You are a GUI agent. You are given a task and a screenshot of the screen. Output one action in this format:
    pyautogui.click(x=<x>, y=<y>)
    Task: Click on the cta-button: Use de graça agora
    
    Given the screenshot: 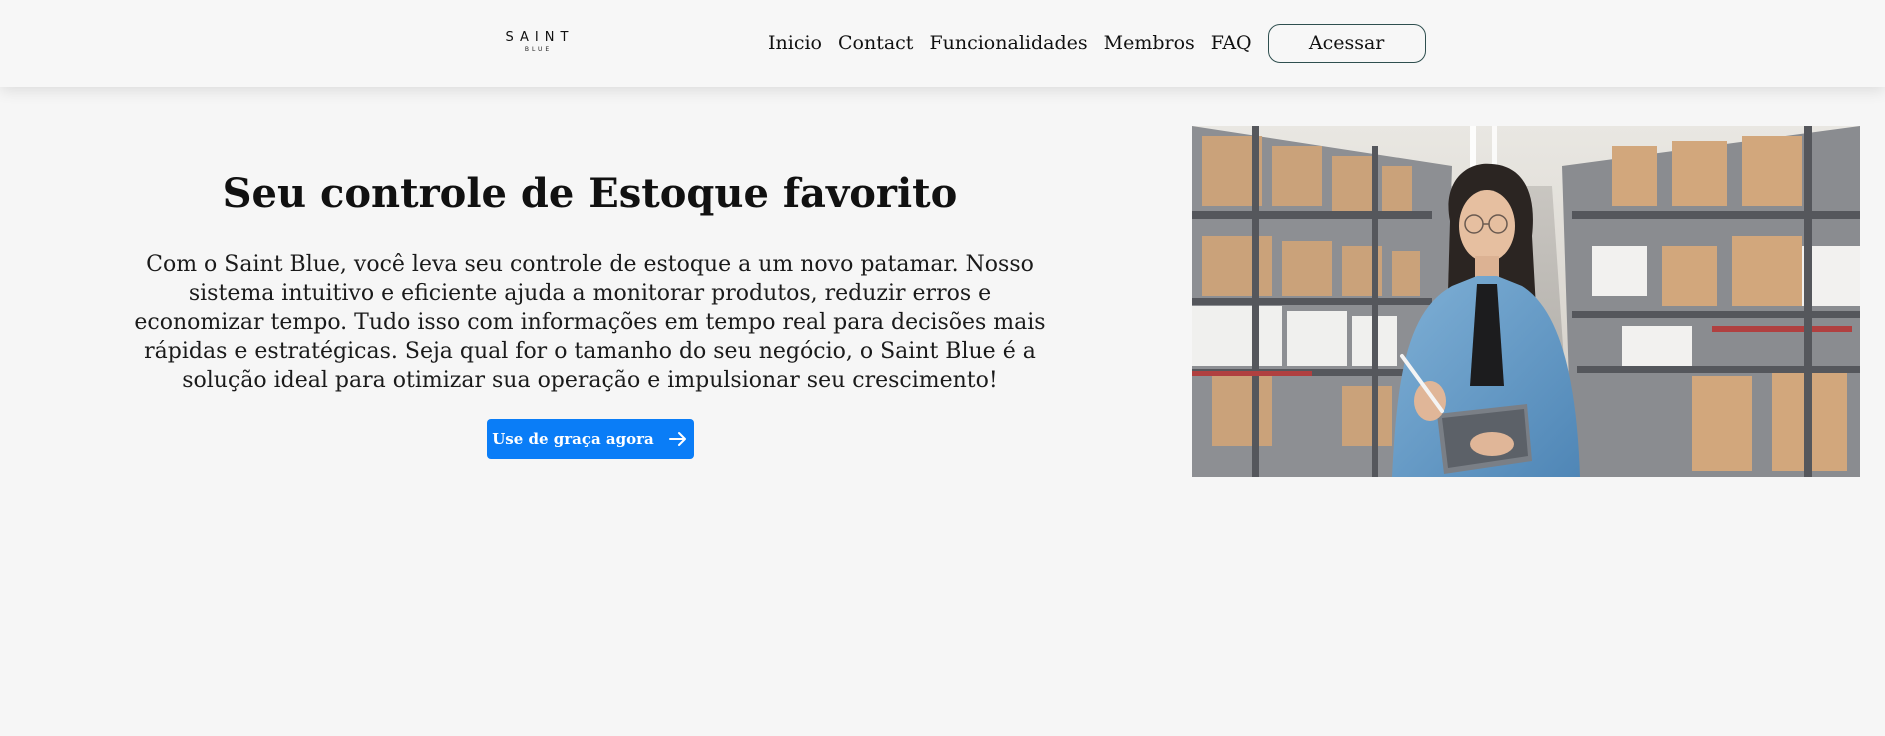 What is the action you would take?
    pyautogui.click(x=590, y=439)
    